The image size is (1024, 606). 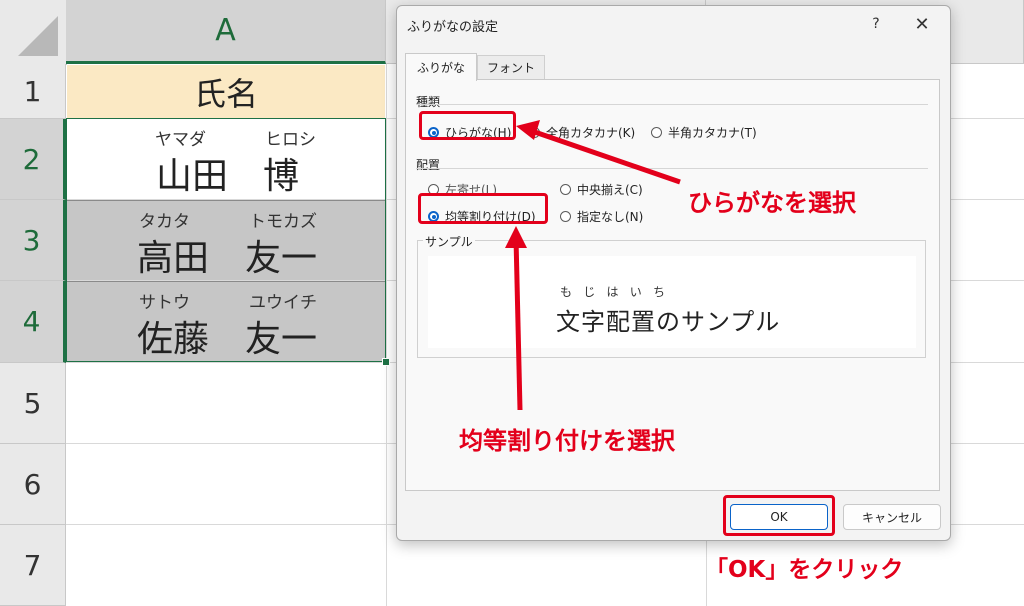 What do you see at coordinates (635, 292) in the screenshot?
I see `sample-ruby-char: い` at bounding box center [635, 292].